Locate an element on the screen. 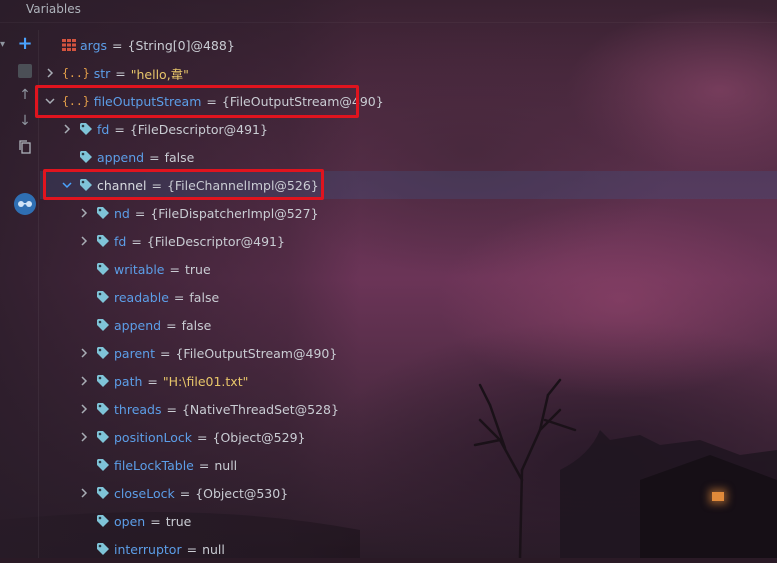 The height and width of the screenshot is (563, 777). variable-name: args is located at coordinates (94, 45).